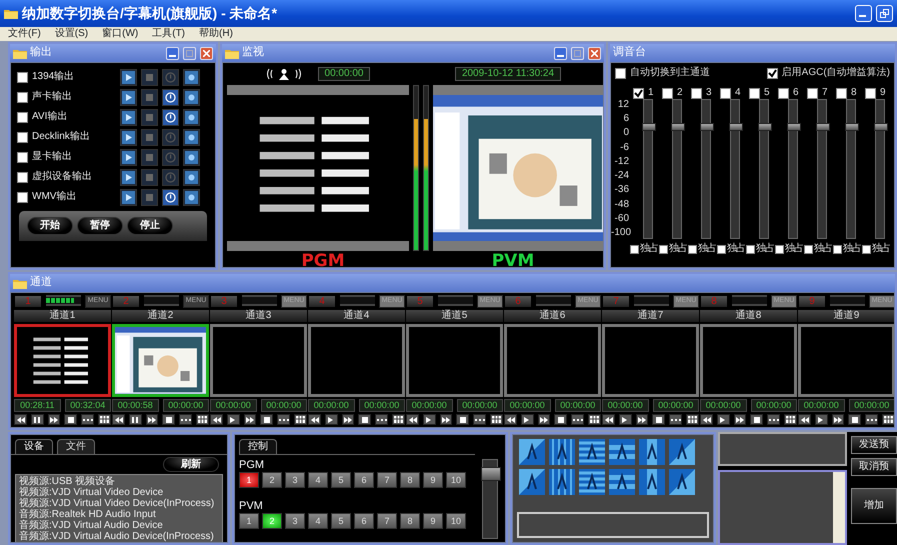 This screenshot has width=897, height=545. I want to click on action-button: 停止, so click(150, 226).